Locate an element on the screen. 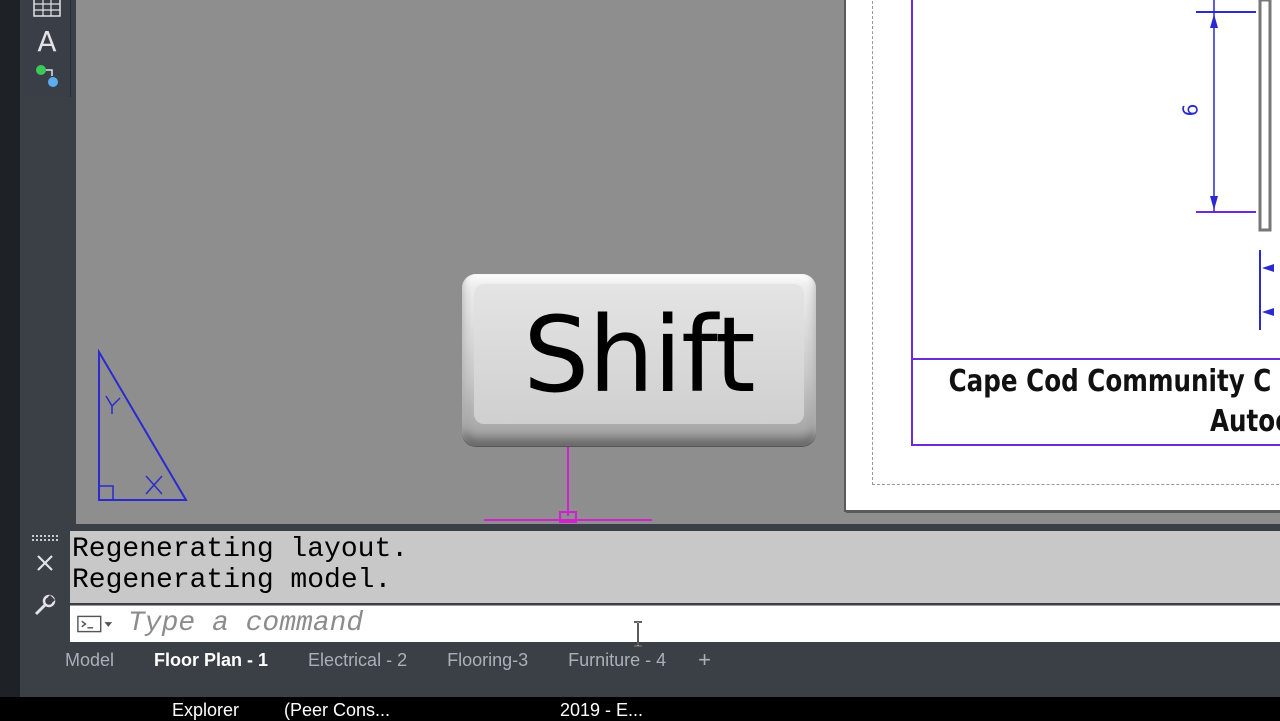 The width and height of the screenshot is (1280, 721). command-history: Regenerating layout. Regenerating model. is located at coordinates (675, 567).